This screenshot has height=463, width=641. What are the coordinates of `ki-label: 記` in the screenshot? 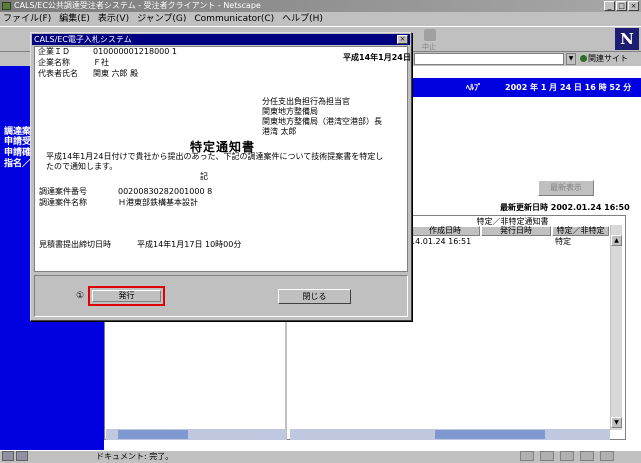 It's located at (204, 176).